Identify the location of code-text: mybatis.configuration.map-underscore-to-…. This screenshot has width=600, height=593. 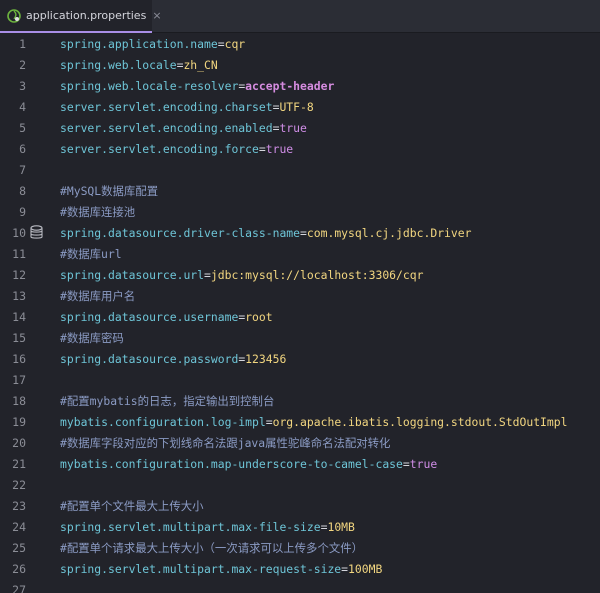
(248, 464).